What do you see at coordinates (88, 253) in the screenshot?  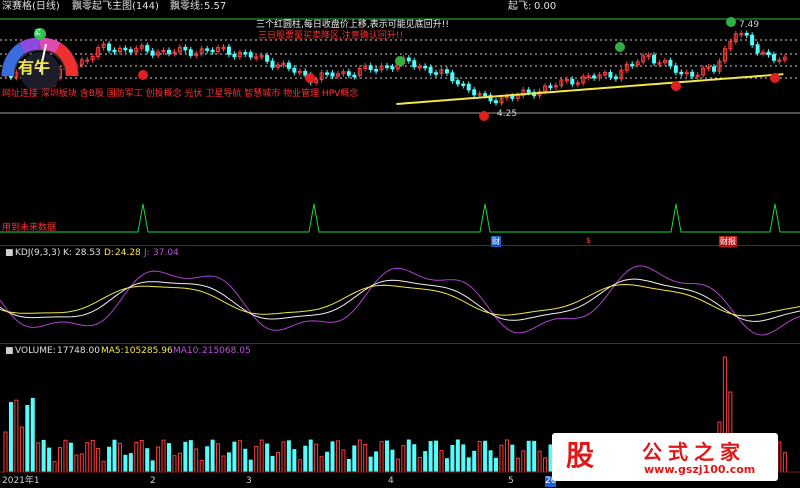 I see `kdj-k-value: 28.53` at bounding box center [88, 253].